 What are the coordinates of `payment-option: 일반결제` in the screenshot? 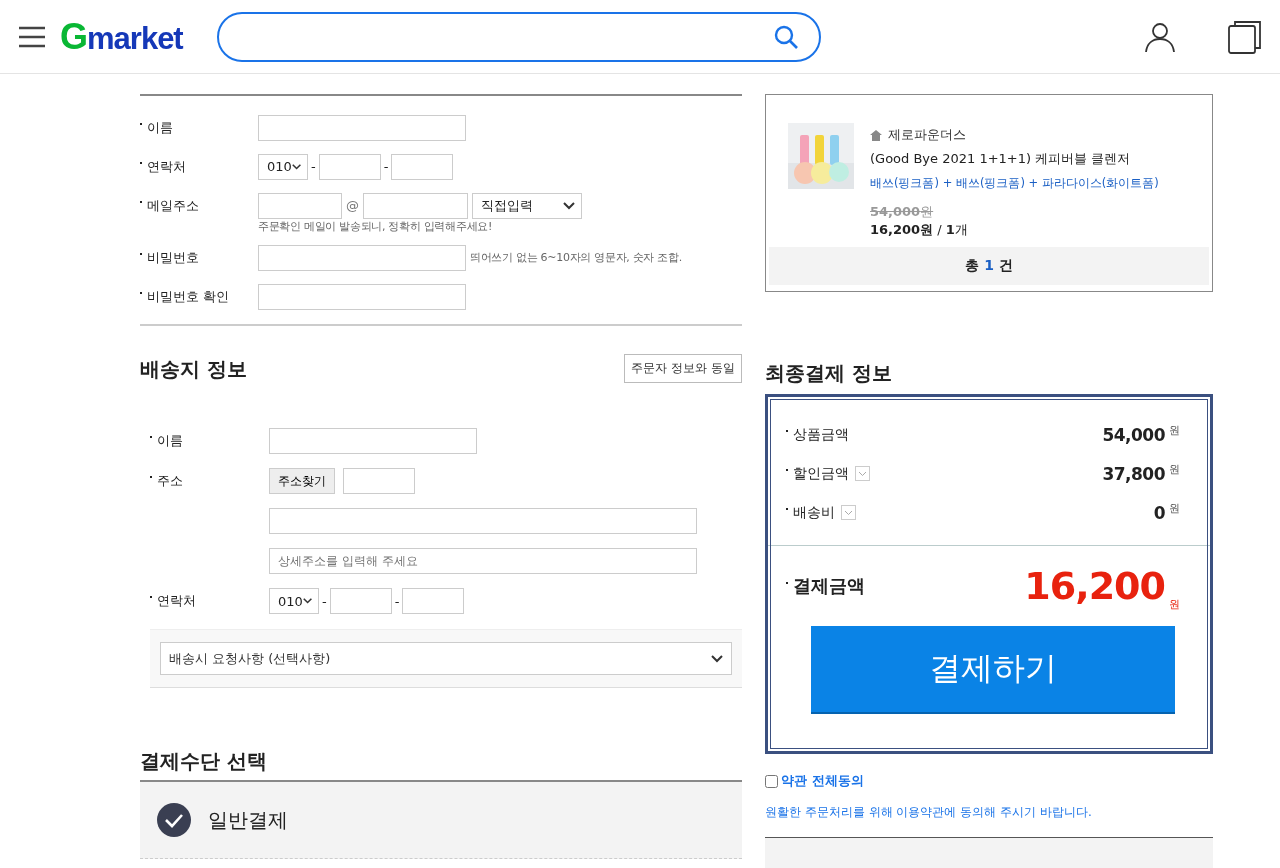 It's located at (441, 820).